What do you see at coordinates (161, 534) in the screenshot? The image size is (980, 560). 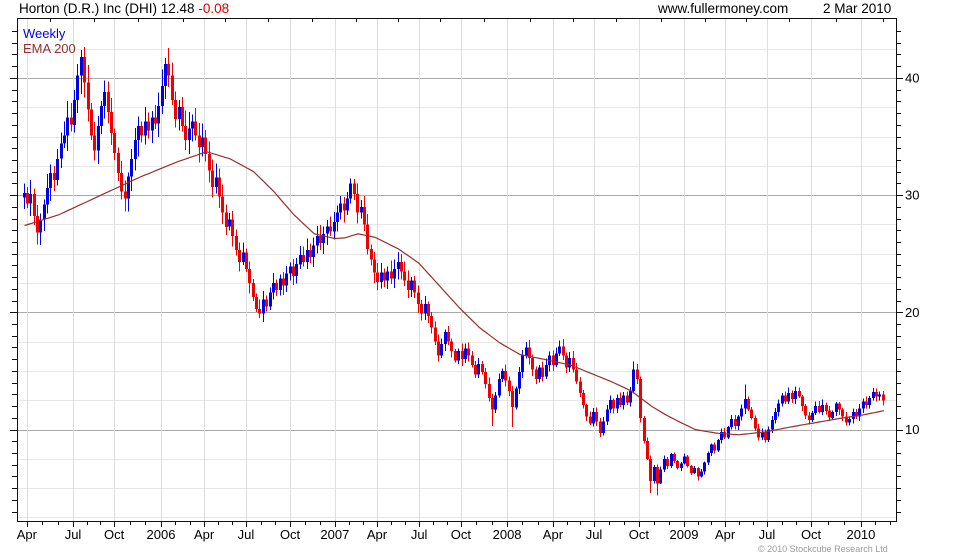 I see `x-axis-label: 2006` at bounding box center [161, 534].